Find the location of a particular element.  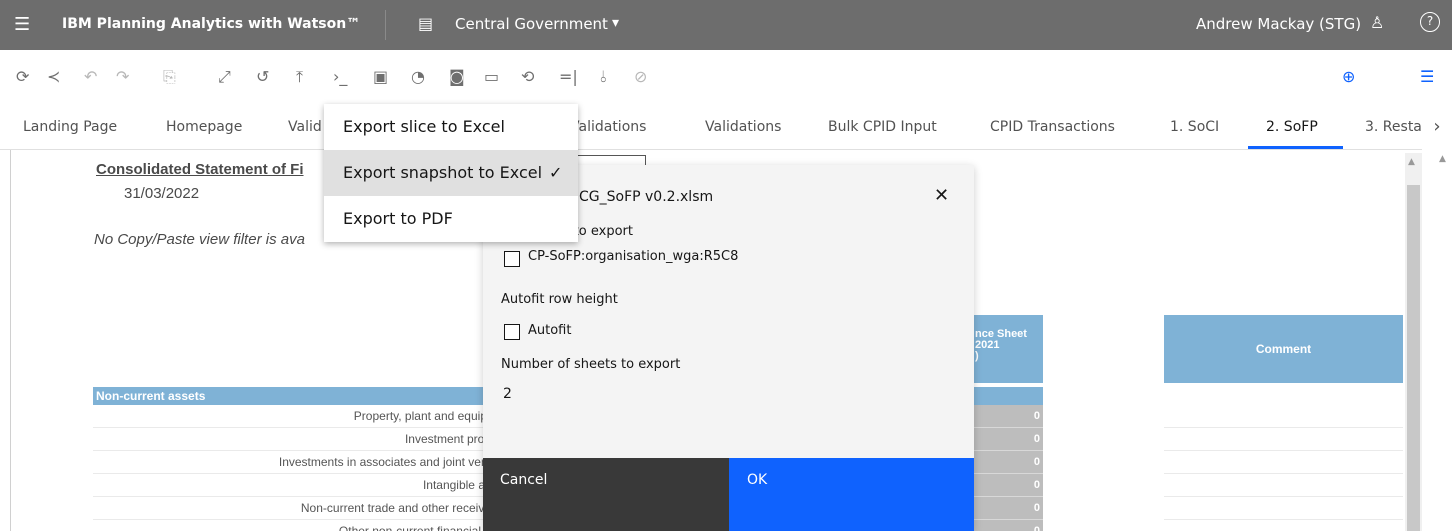

menu-item-export-snapshot: Export snapshot to Excel ✓ is located at coordinates (451, 173).